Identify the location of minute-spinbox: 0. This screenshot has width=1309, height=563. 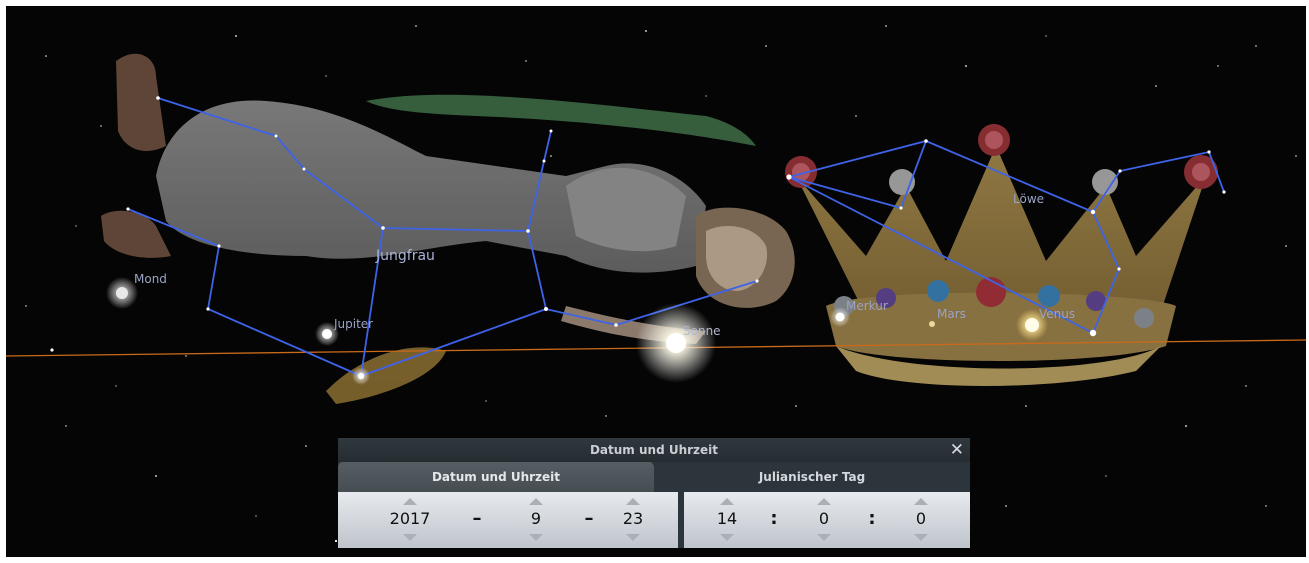
(824, 520).